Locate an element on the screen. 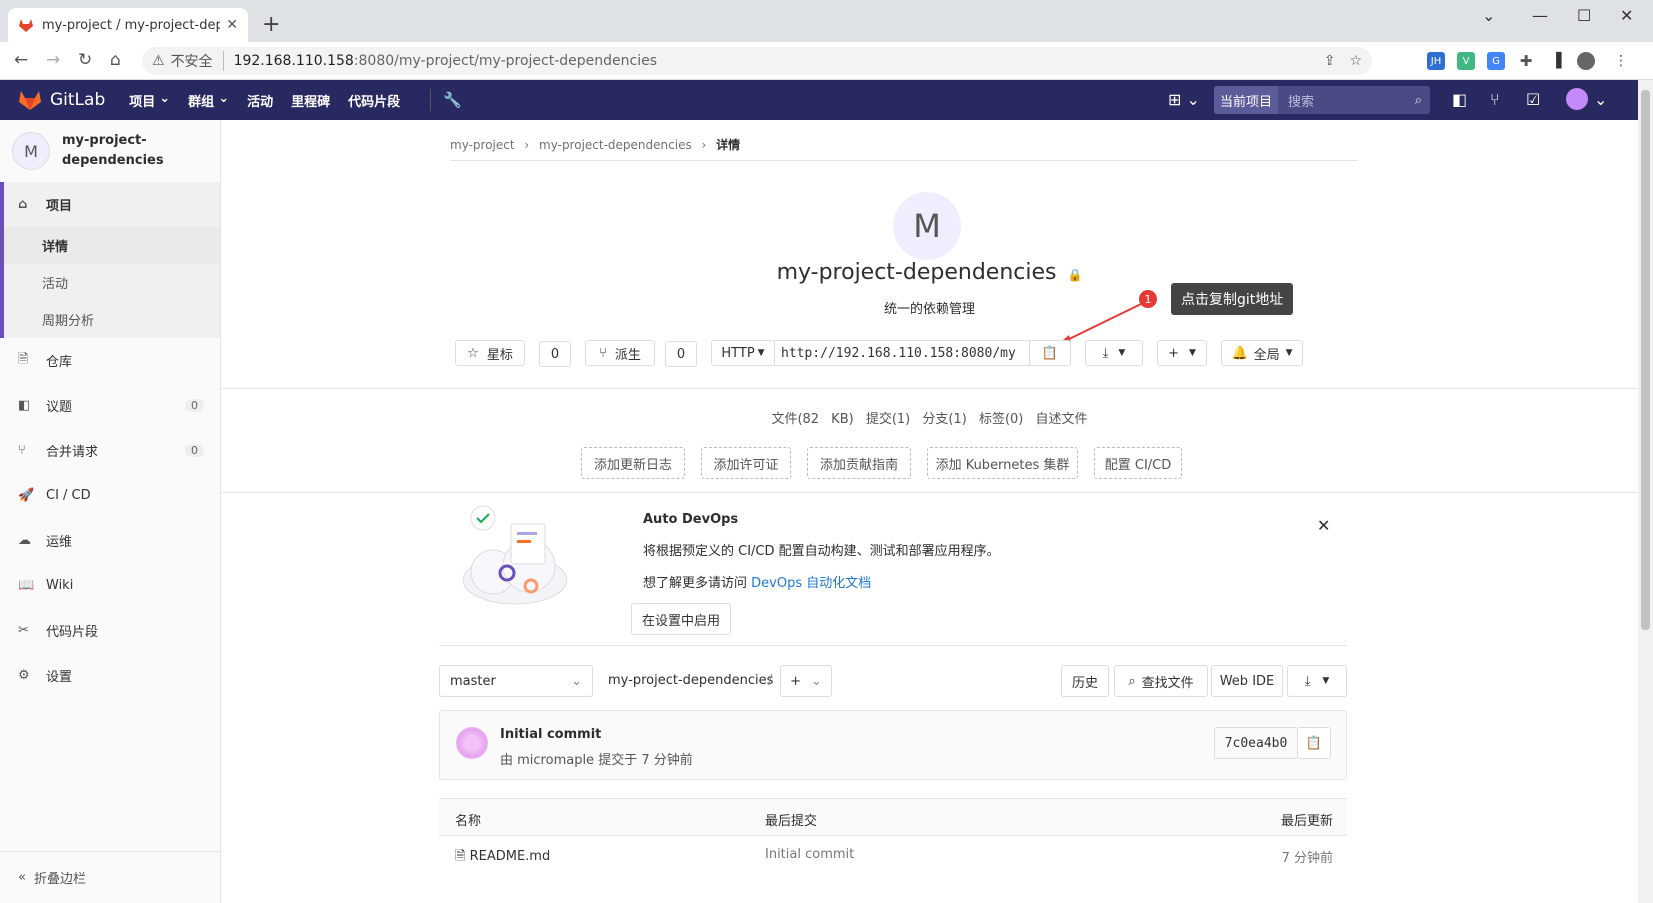  sidebar-item-cicd: 🚀 CI / CD is located at coordinates (110, 495).